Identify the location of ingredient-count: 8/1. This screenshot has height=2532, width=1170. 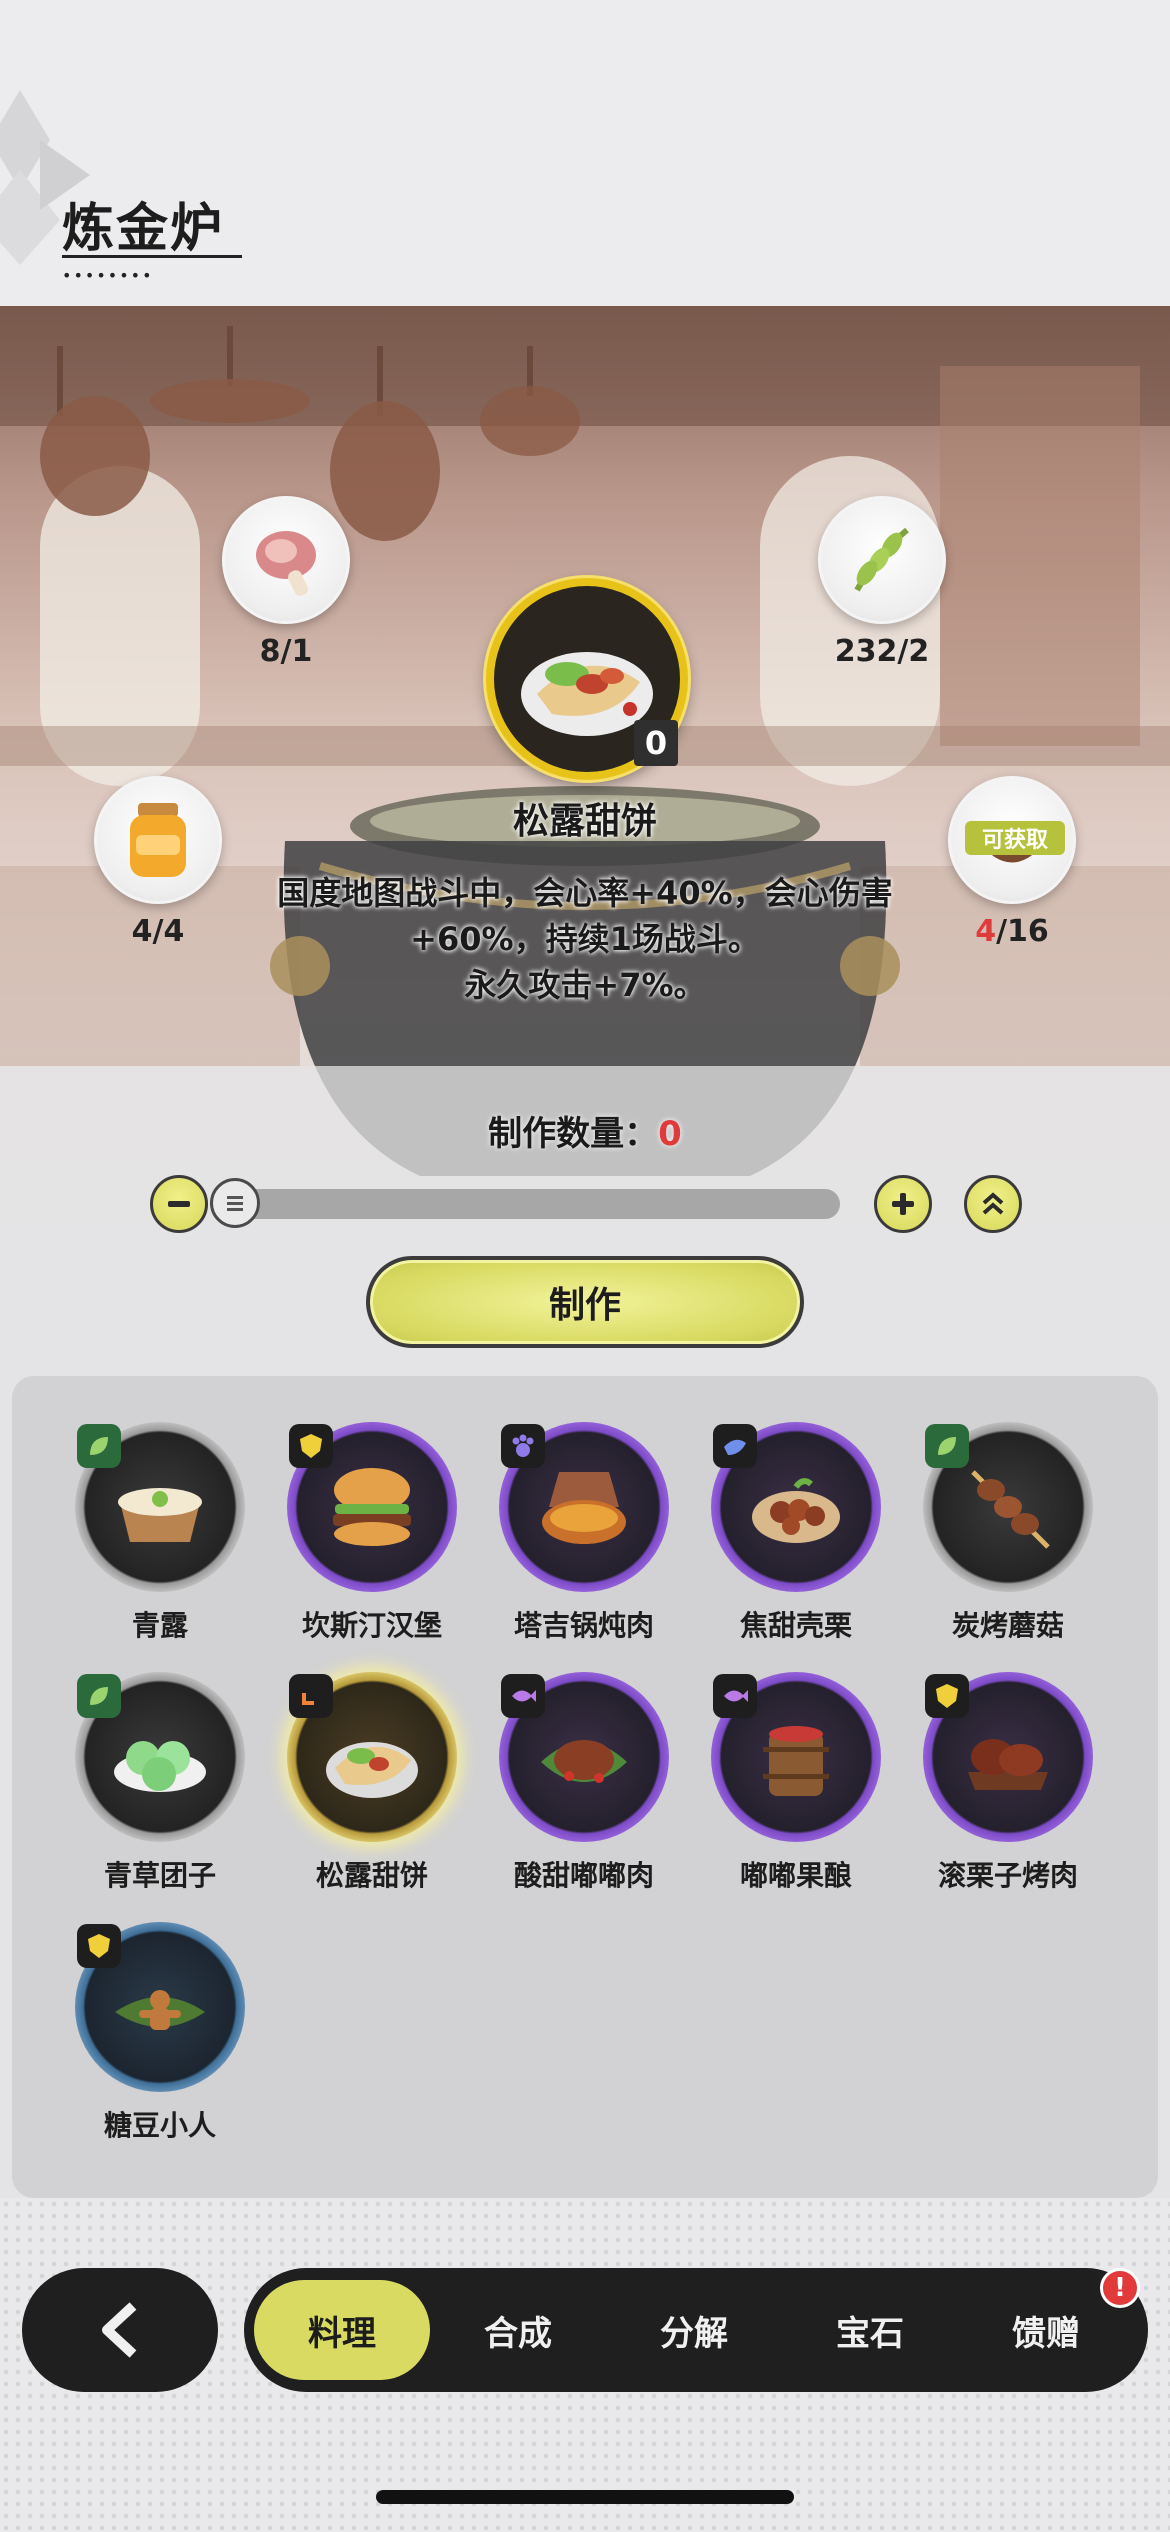
(286, 651).